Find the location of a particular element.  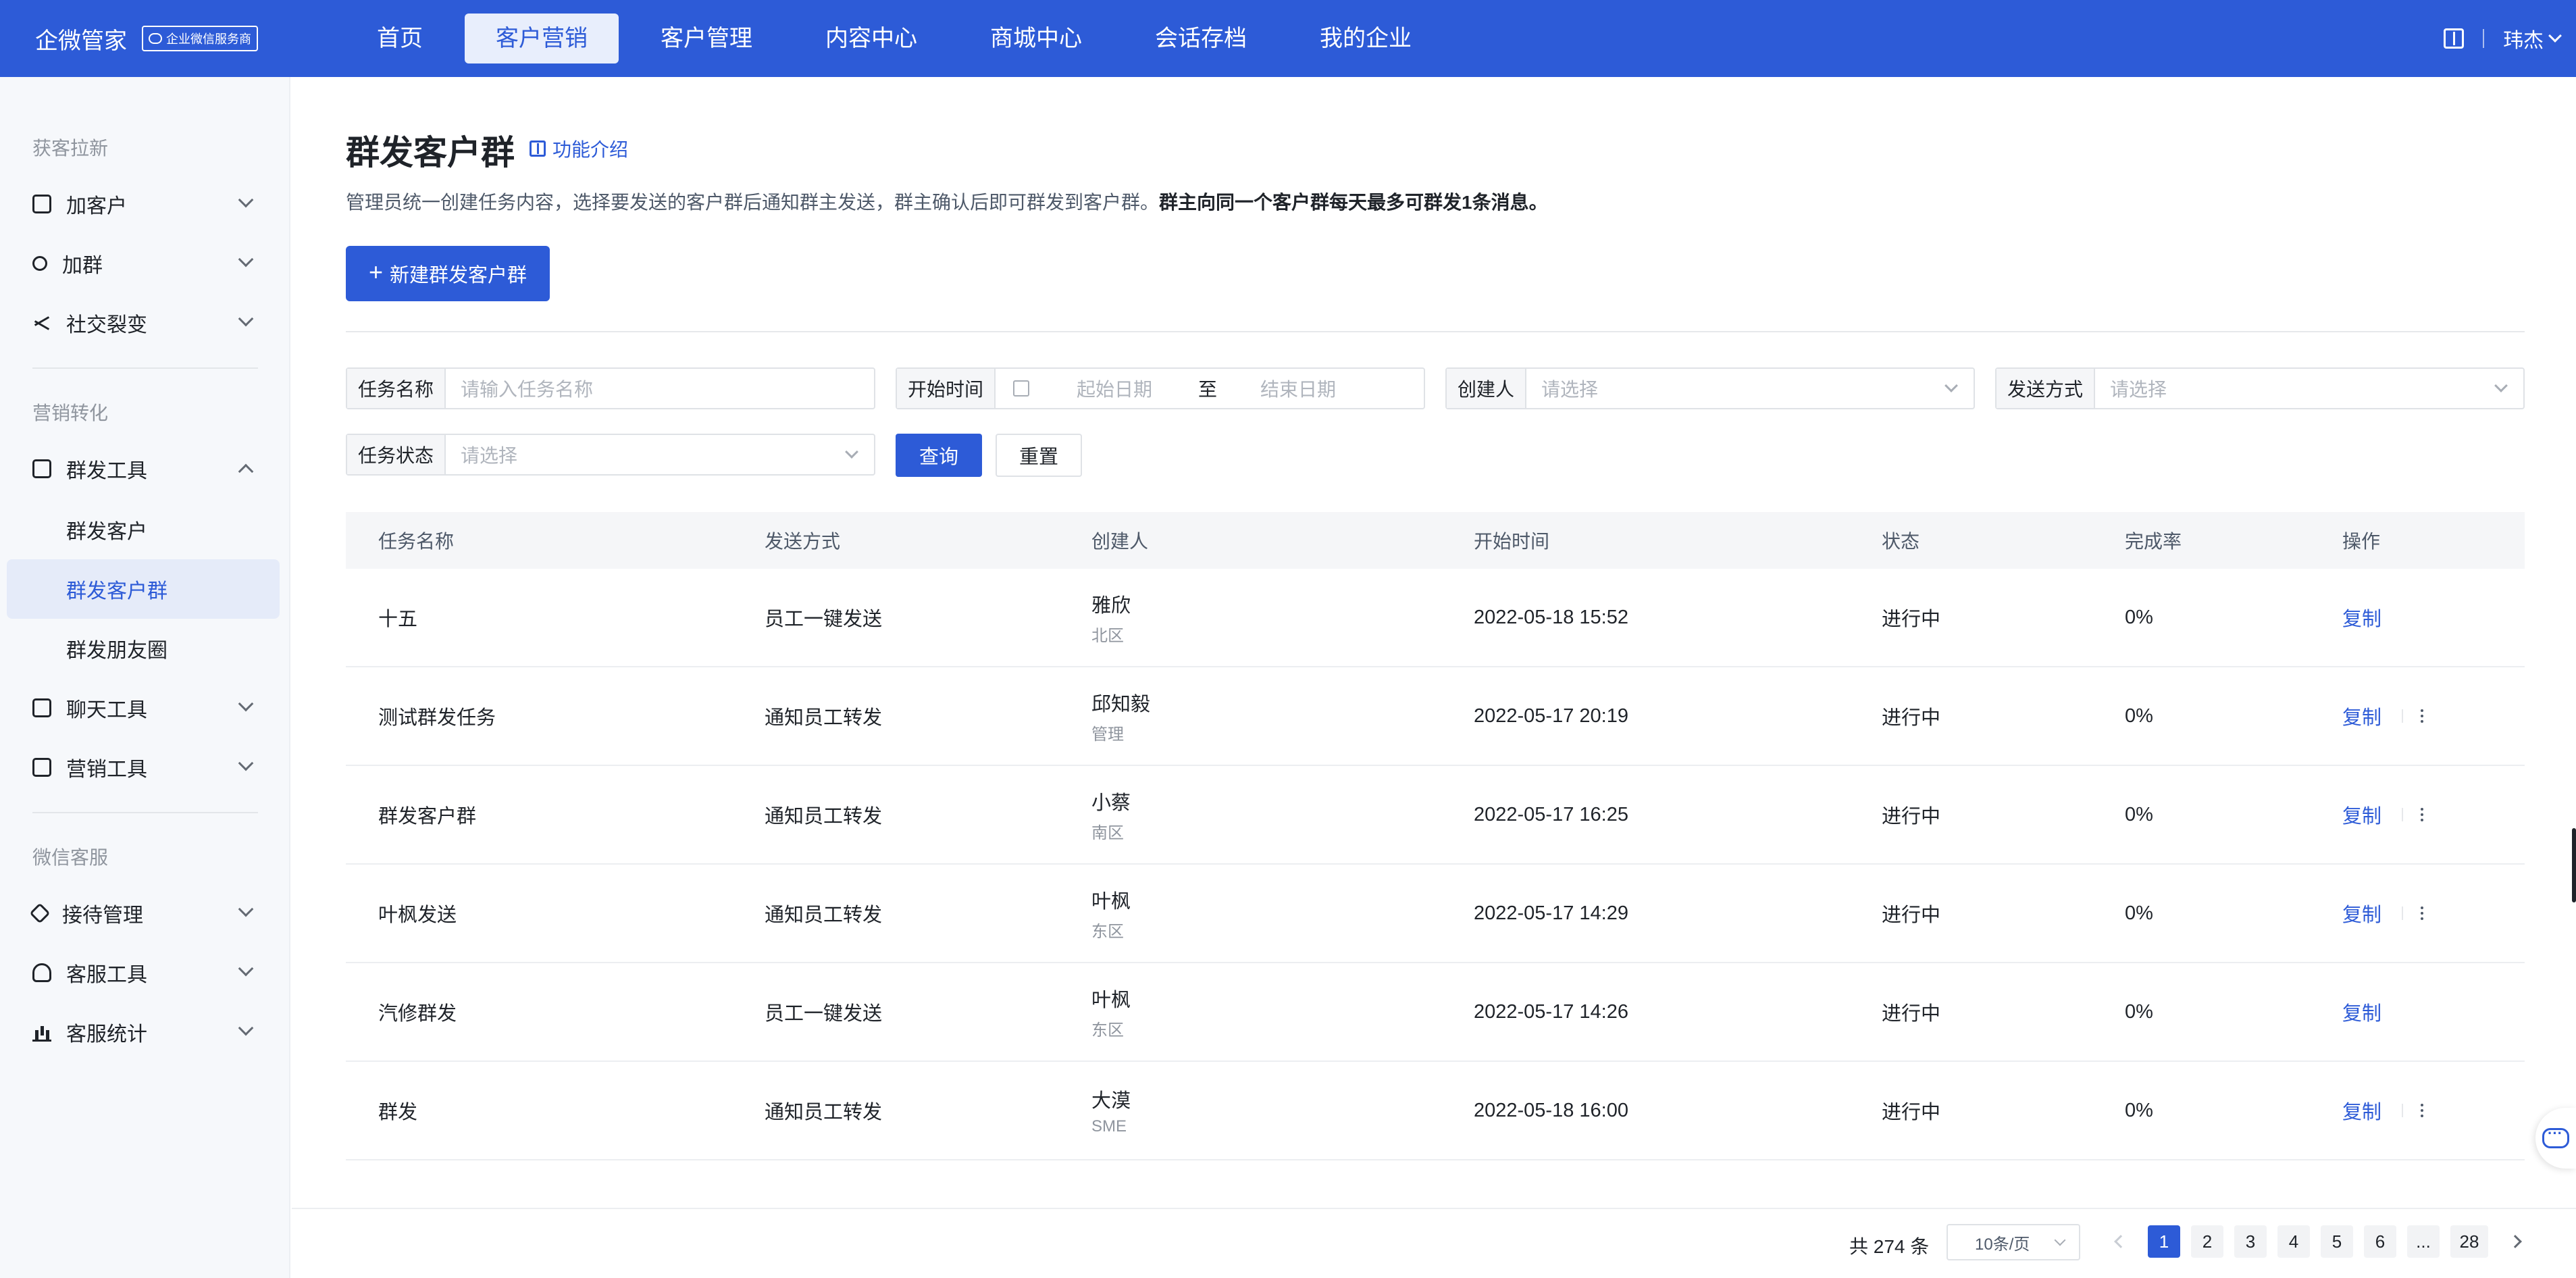

nav-mall-center: 商城中心 is located at coordinates (1036, 38).